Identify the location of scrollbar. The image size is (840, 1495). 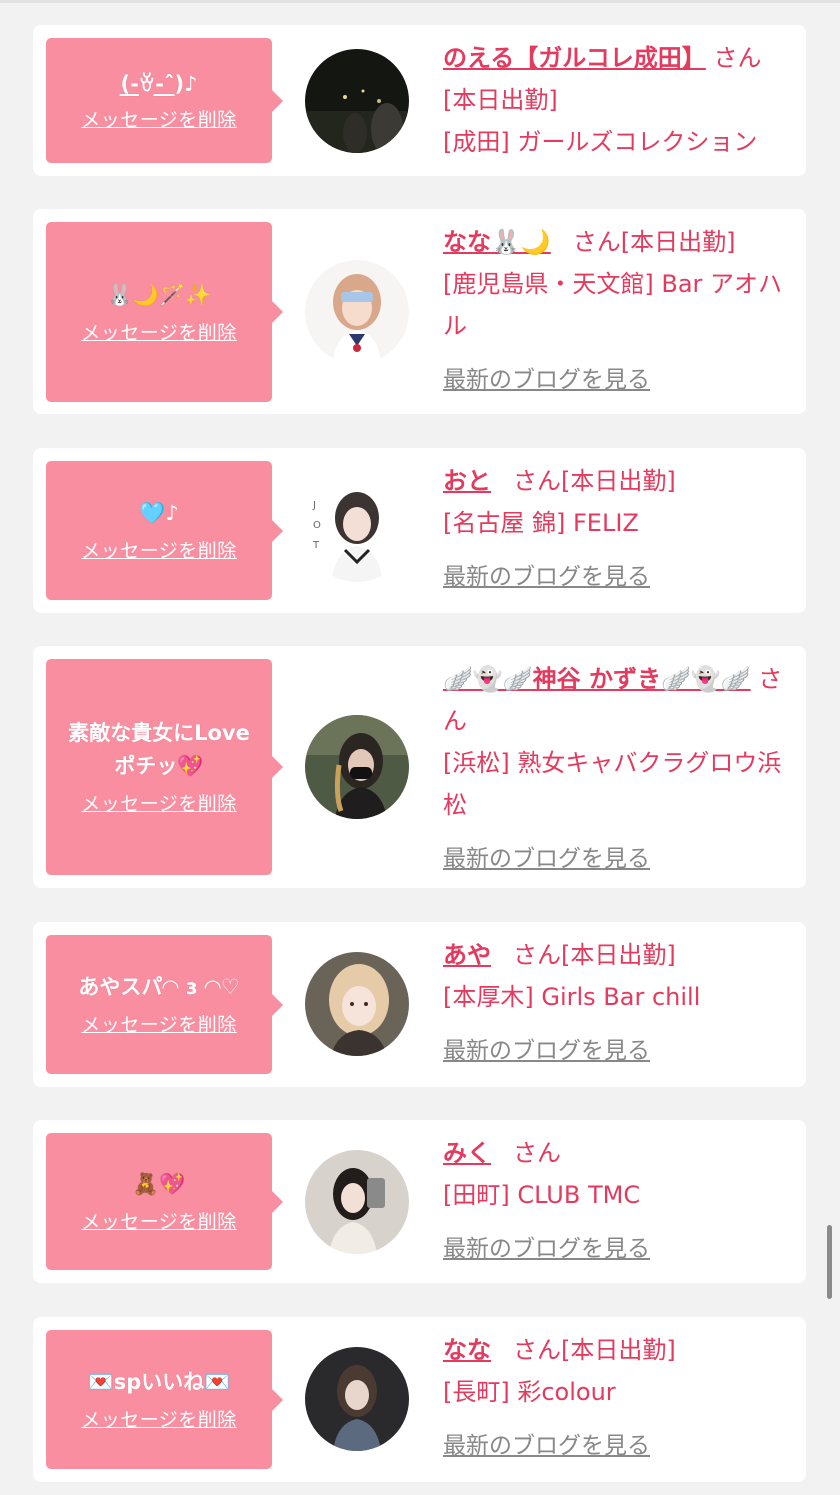
(829, 1262).